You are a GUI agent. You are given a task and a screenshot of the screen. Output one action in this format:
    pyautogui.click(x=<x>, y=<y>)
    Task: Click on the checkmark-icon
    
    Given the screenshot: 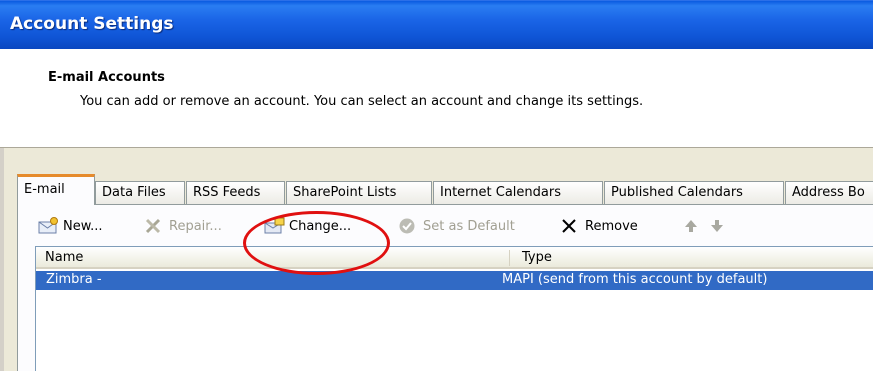 What is the action you would take?
    pyautogui.click(x=409, y=226)
    